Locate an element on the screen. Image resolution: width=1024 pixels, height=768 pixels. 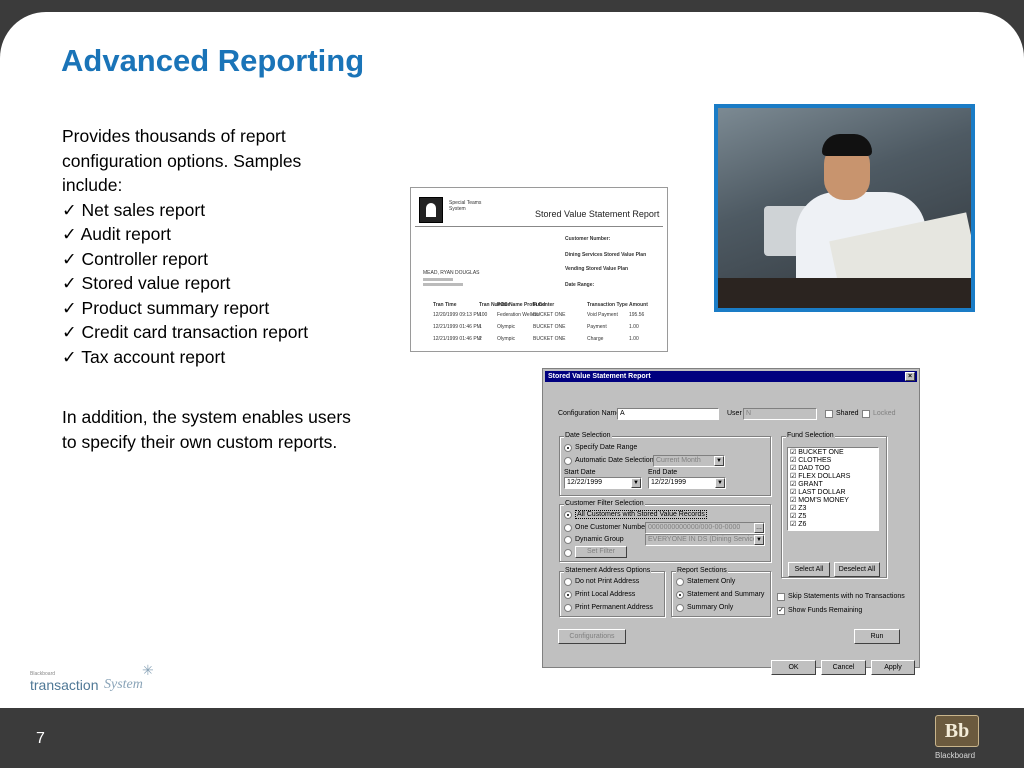
shared-checkbox is located at coordinates (829, 414).